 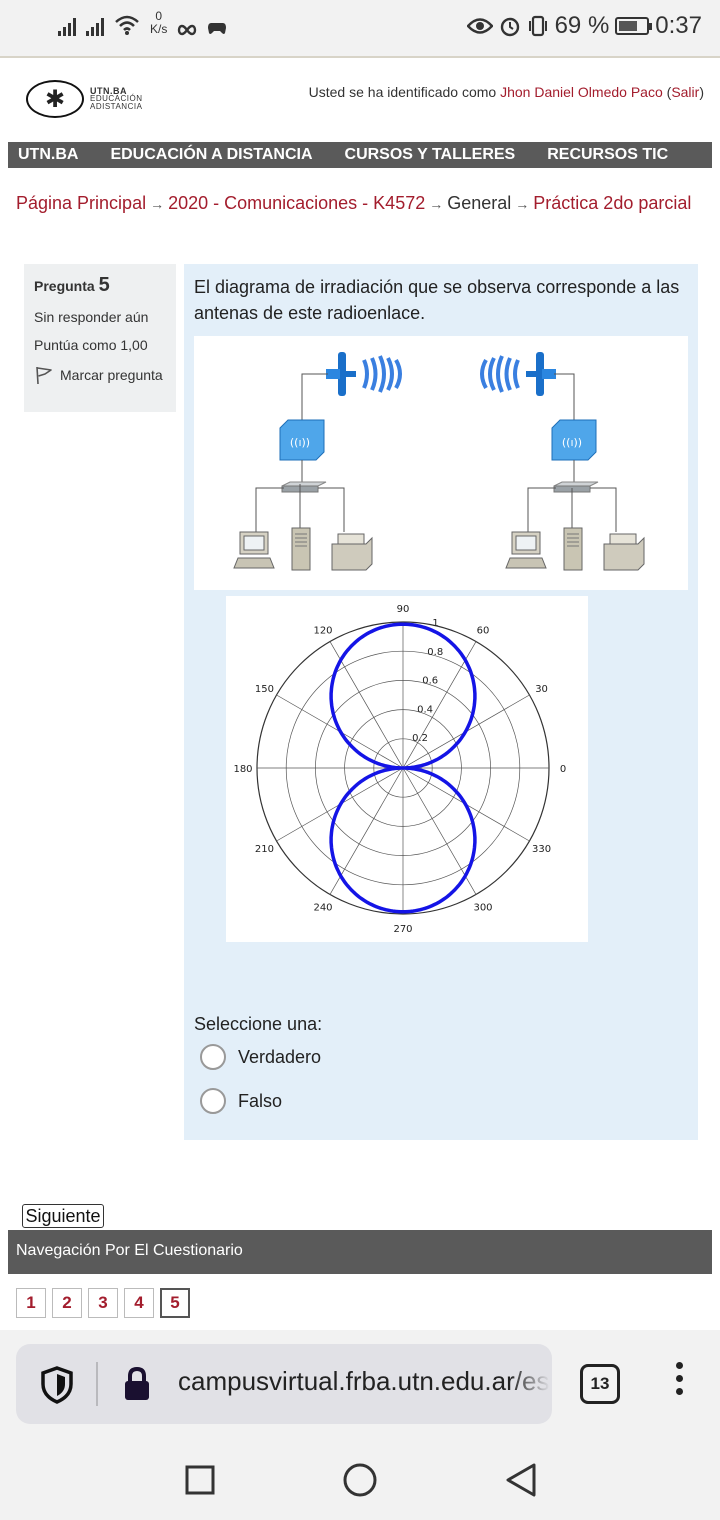 What do you see at coordinates (127, 25) in the screenshot?
I see `wifi-icon` at bounding box center [127, 25].